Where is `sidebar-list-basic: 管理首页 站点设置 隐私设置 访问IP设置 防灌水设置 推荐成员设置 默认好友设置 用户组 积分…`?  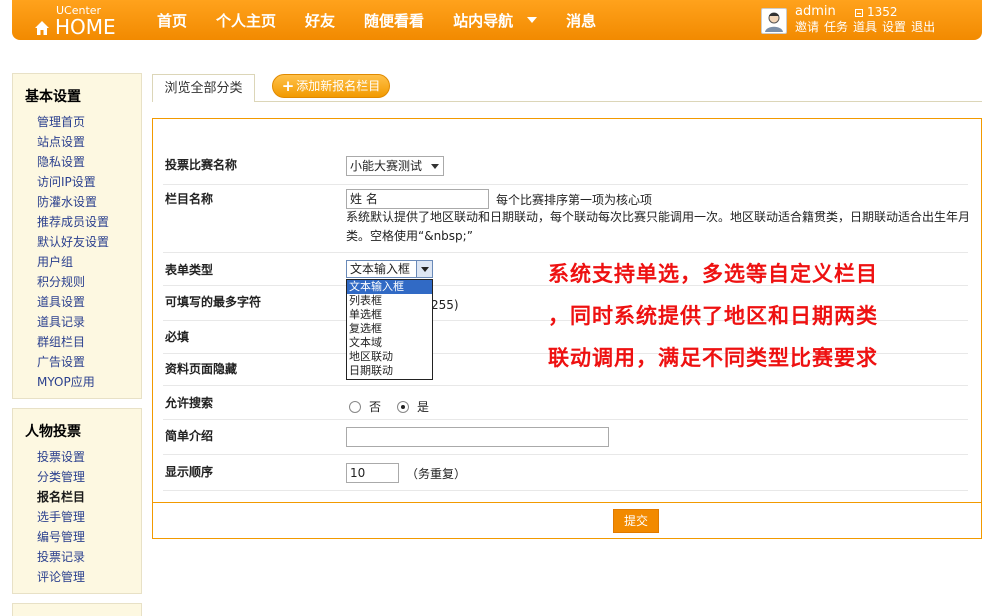 sidebar-list-basic: 管理首页 站点设置 隐私设置 访问IP设置 防灌水设置 推荐成员设置 默认好友设置 用户组 积分… is located at coordinates (77, 250).